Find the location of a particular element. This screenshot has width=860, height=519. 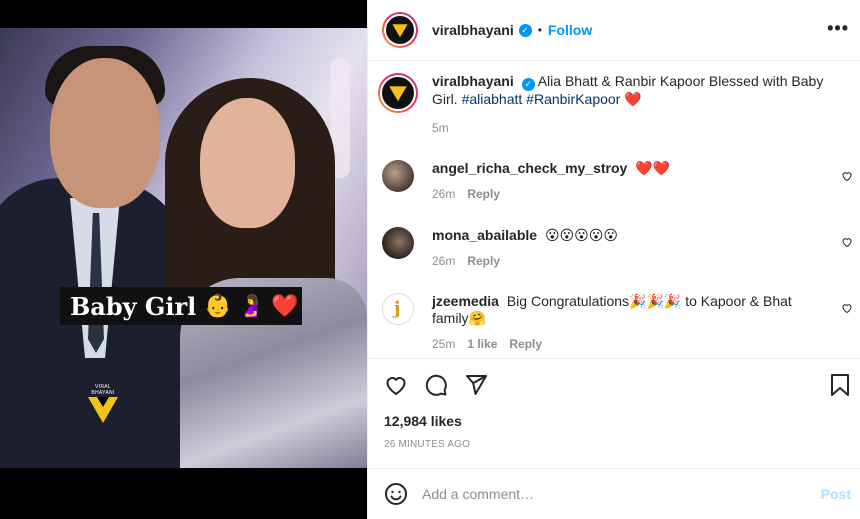

comment-text: angel_richa_check_my_stroy ❤️❤️ is located at coordinates (632, 168).